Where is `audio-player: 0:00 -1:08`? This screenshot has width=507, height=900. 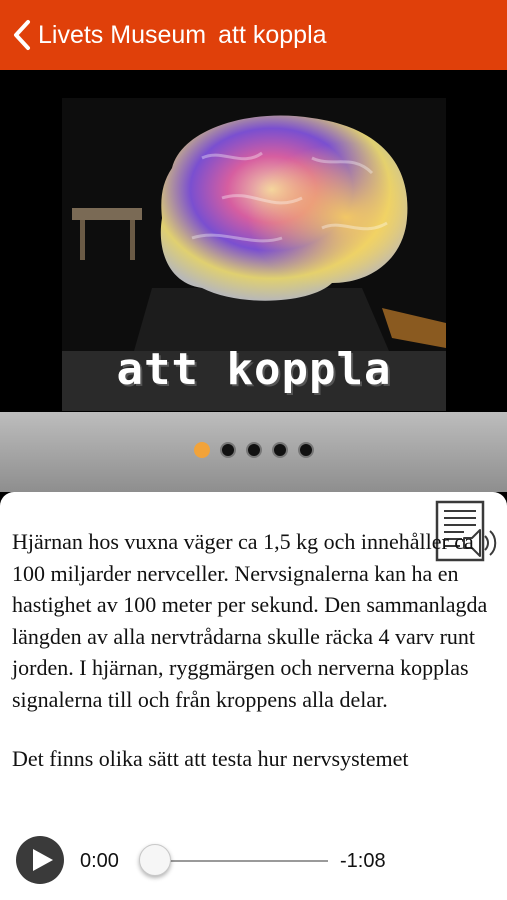 audio-player: 0:00 -1:08 is located at coordinates (253, 861).